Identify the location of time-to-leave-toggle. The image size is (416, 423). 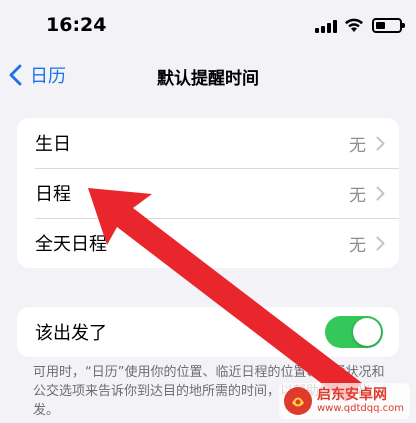
(354, 332).